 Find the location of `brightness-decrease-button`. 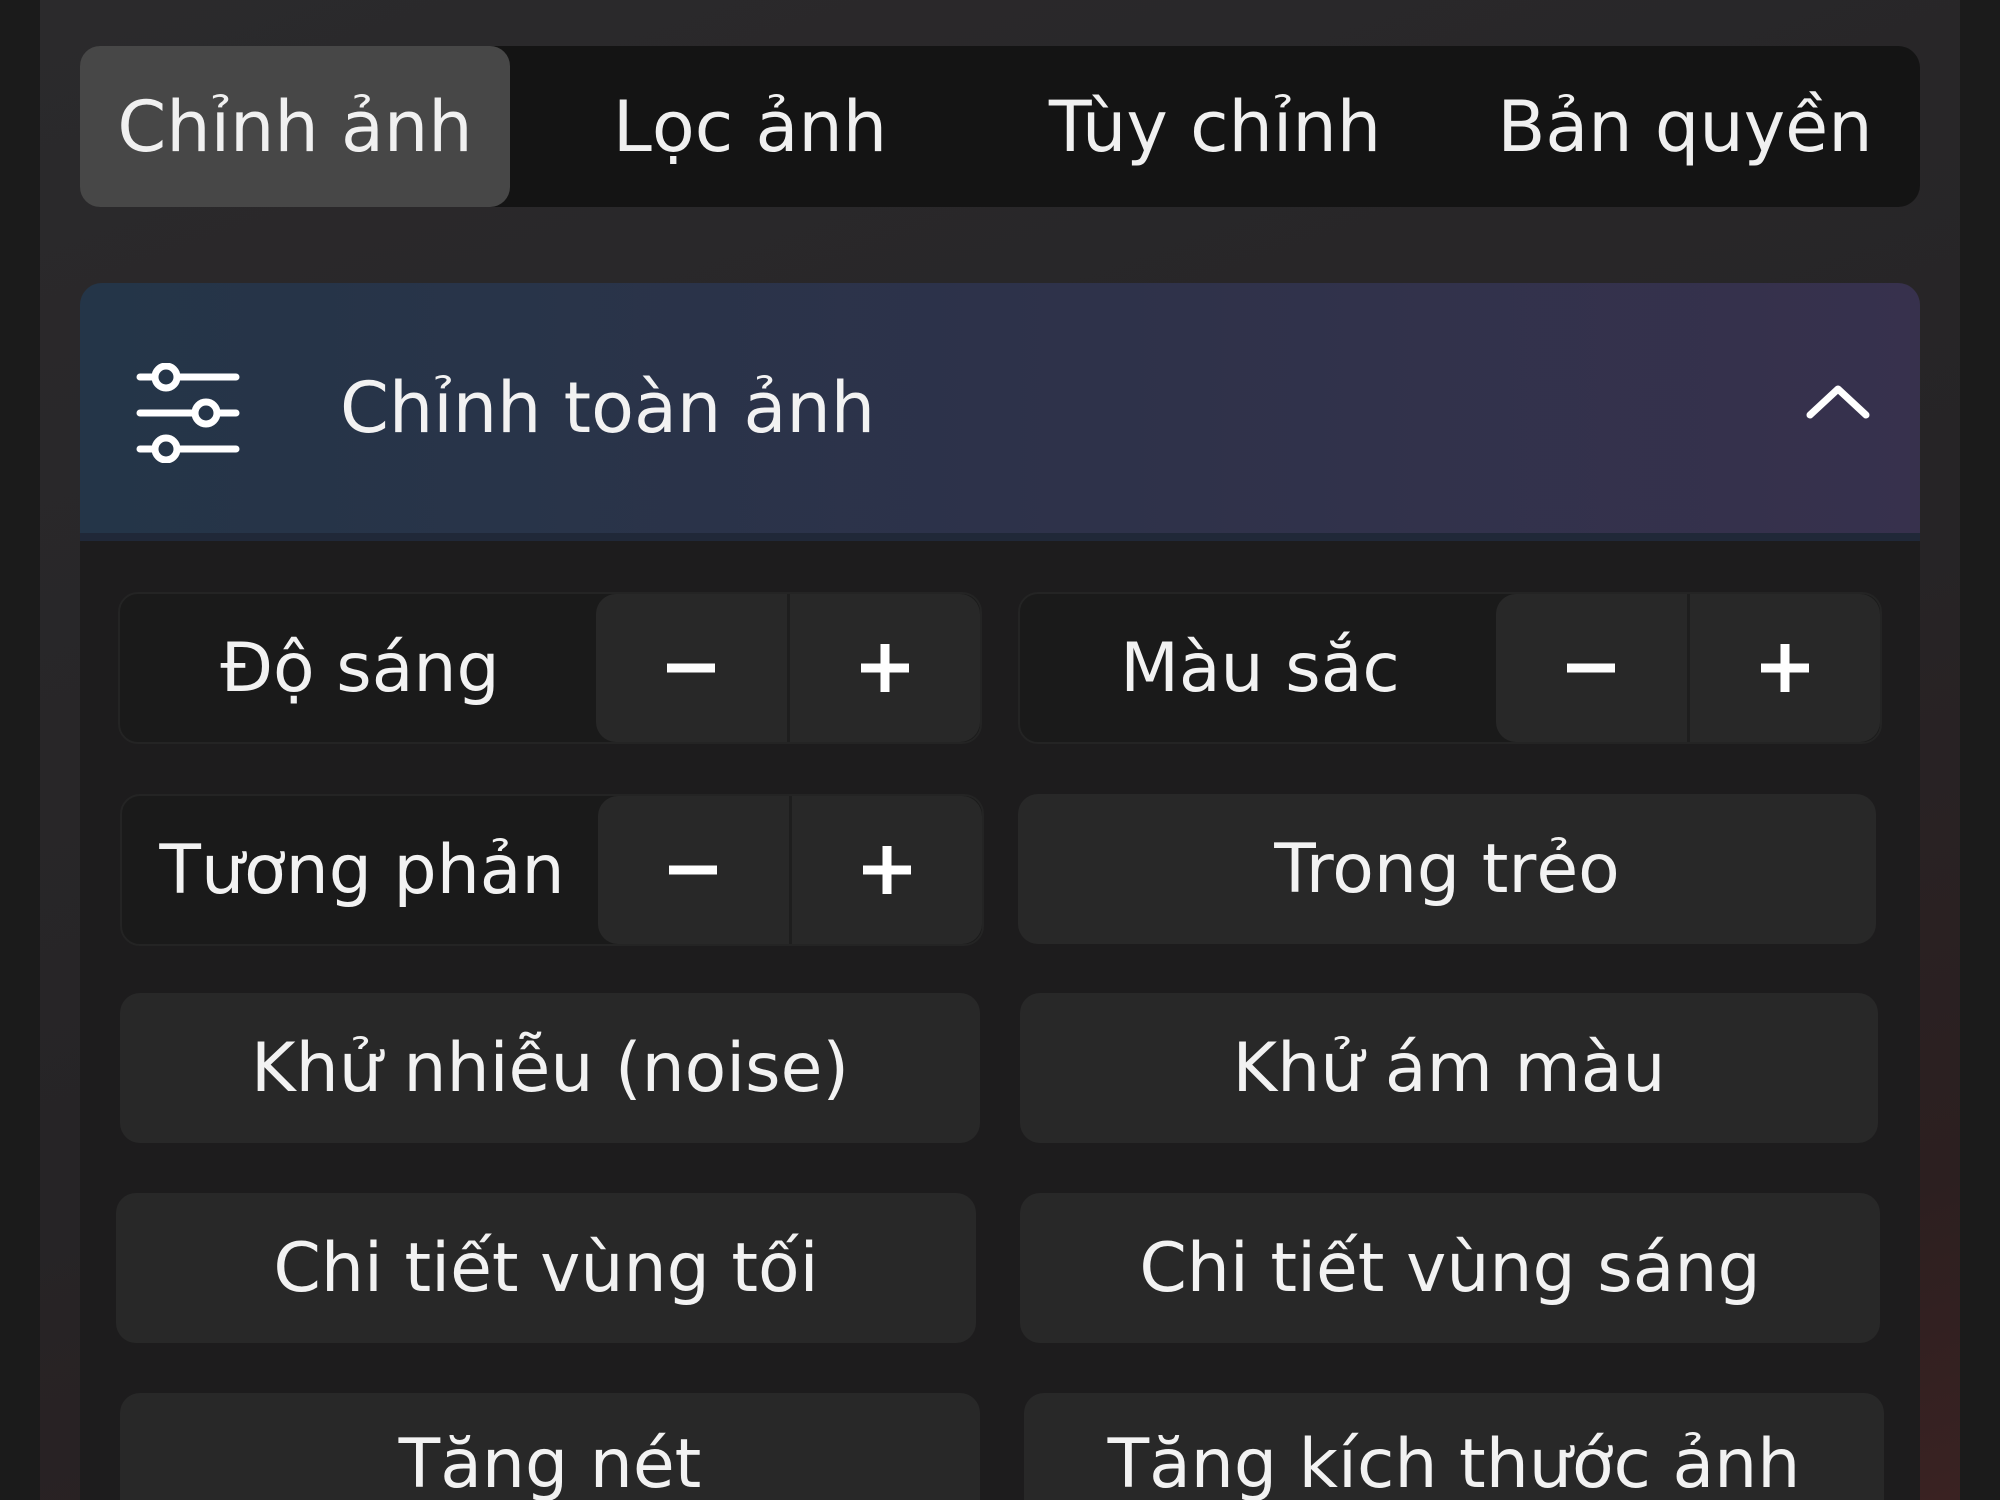

brightness-decrease-button is located at coordinates (691, 668).